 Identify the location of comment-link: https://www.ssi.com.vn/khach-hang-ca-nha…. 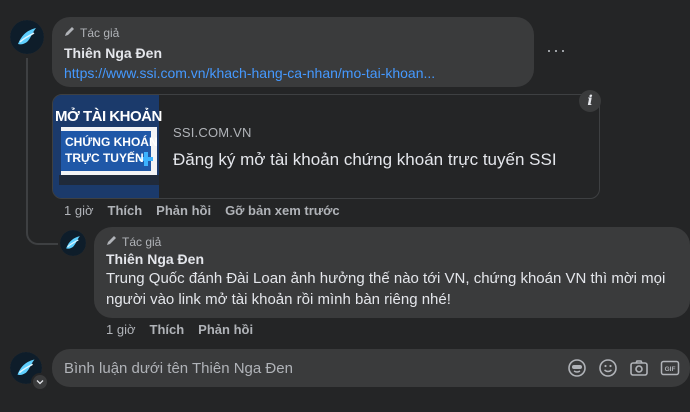
(294, 73).